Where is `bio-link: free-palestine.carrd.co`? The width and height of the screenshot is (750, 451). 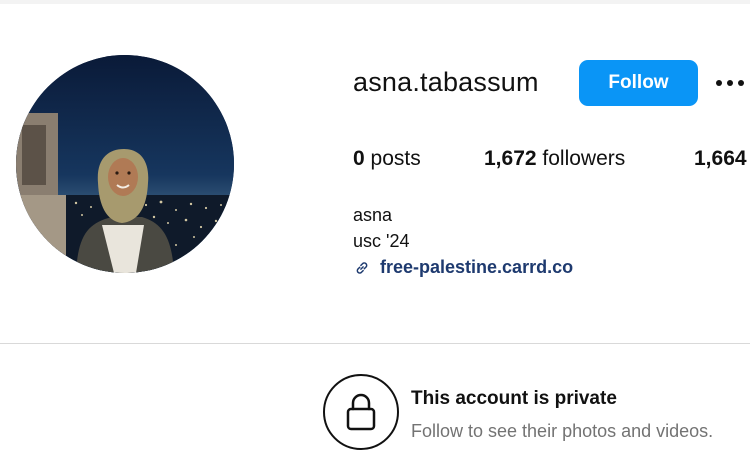
bio-link: free-palestine.carrd.co is located at coordinates (463, 267).